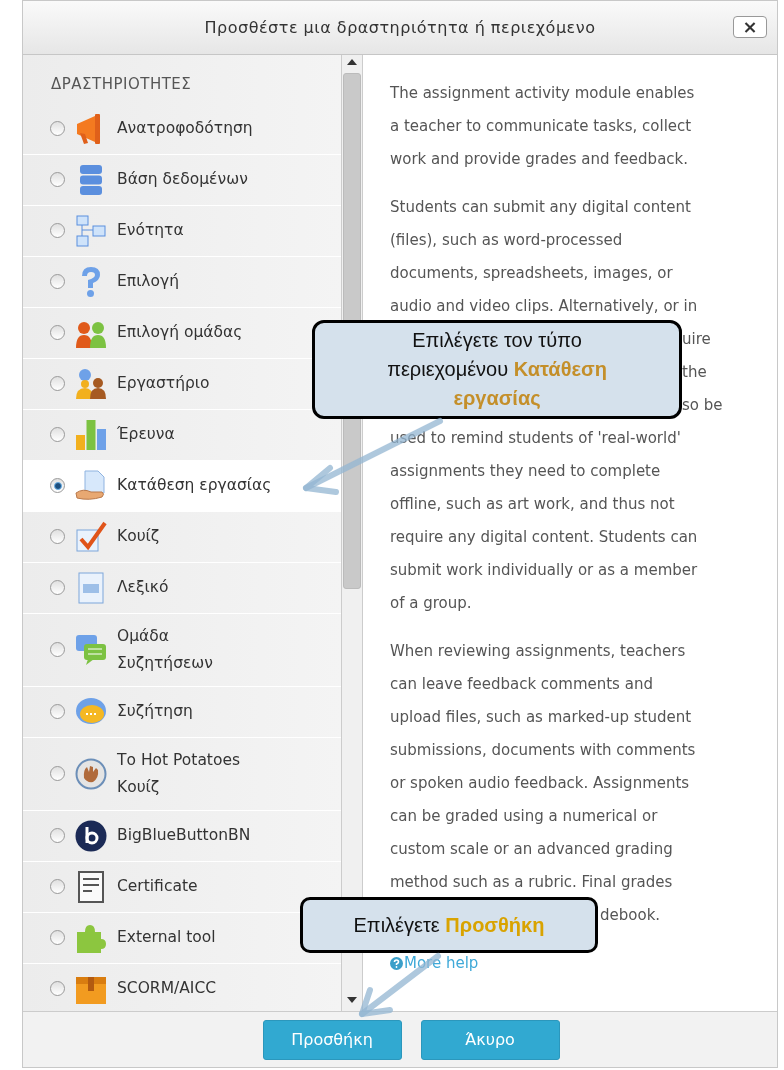  What do you see at coordinates (91, 773) in the screenshot?
I see `glove-icon` at bounding box center [91, 773].